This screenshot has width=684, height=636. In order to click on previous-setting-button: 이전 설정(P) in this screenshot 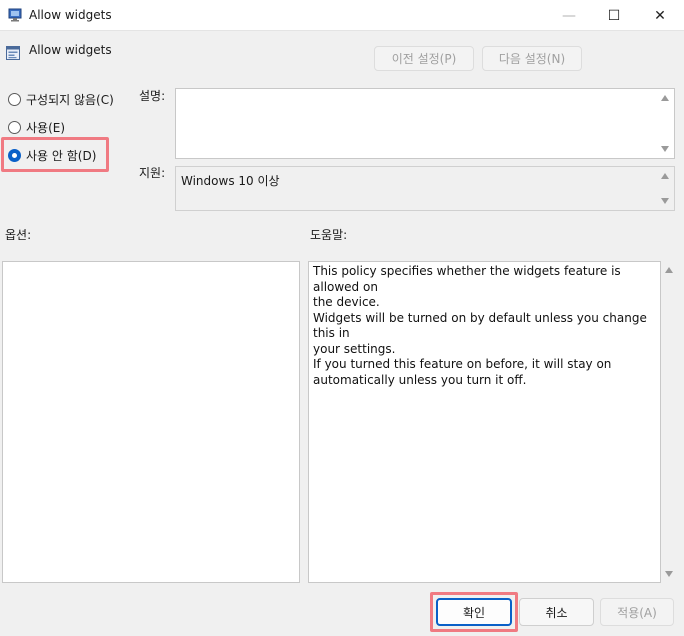, I will do `click(424, 58)`.